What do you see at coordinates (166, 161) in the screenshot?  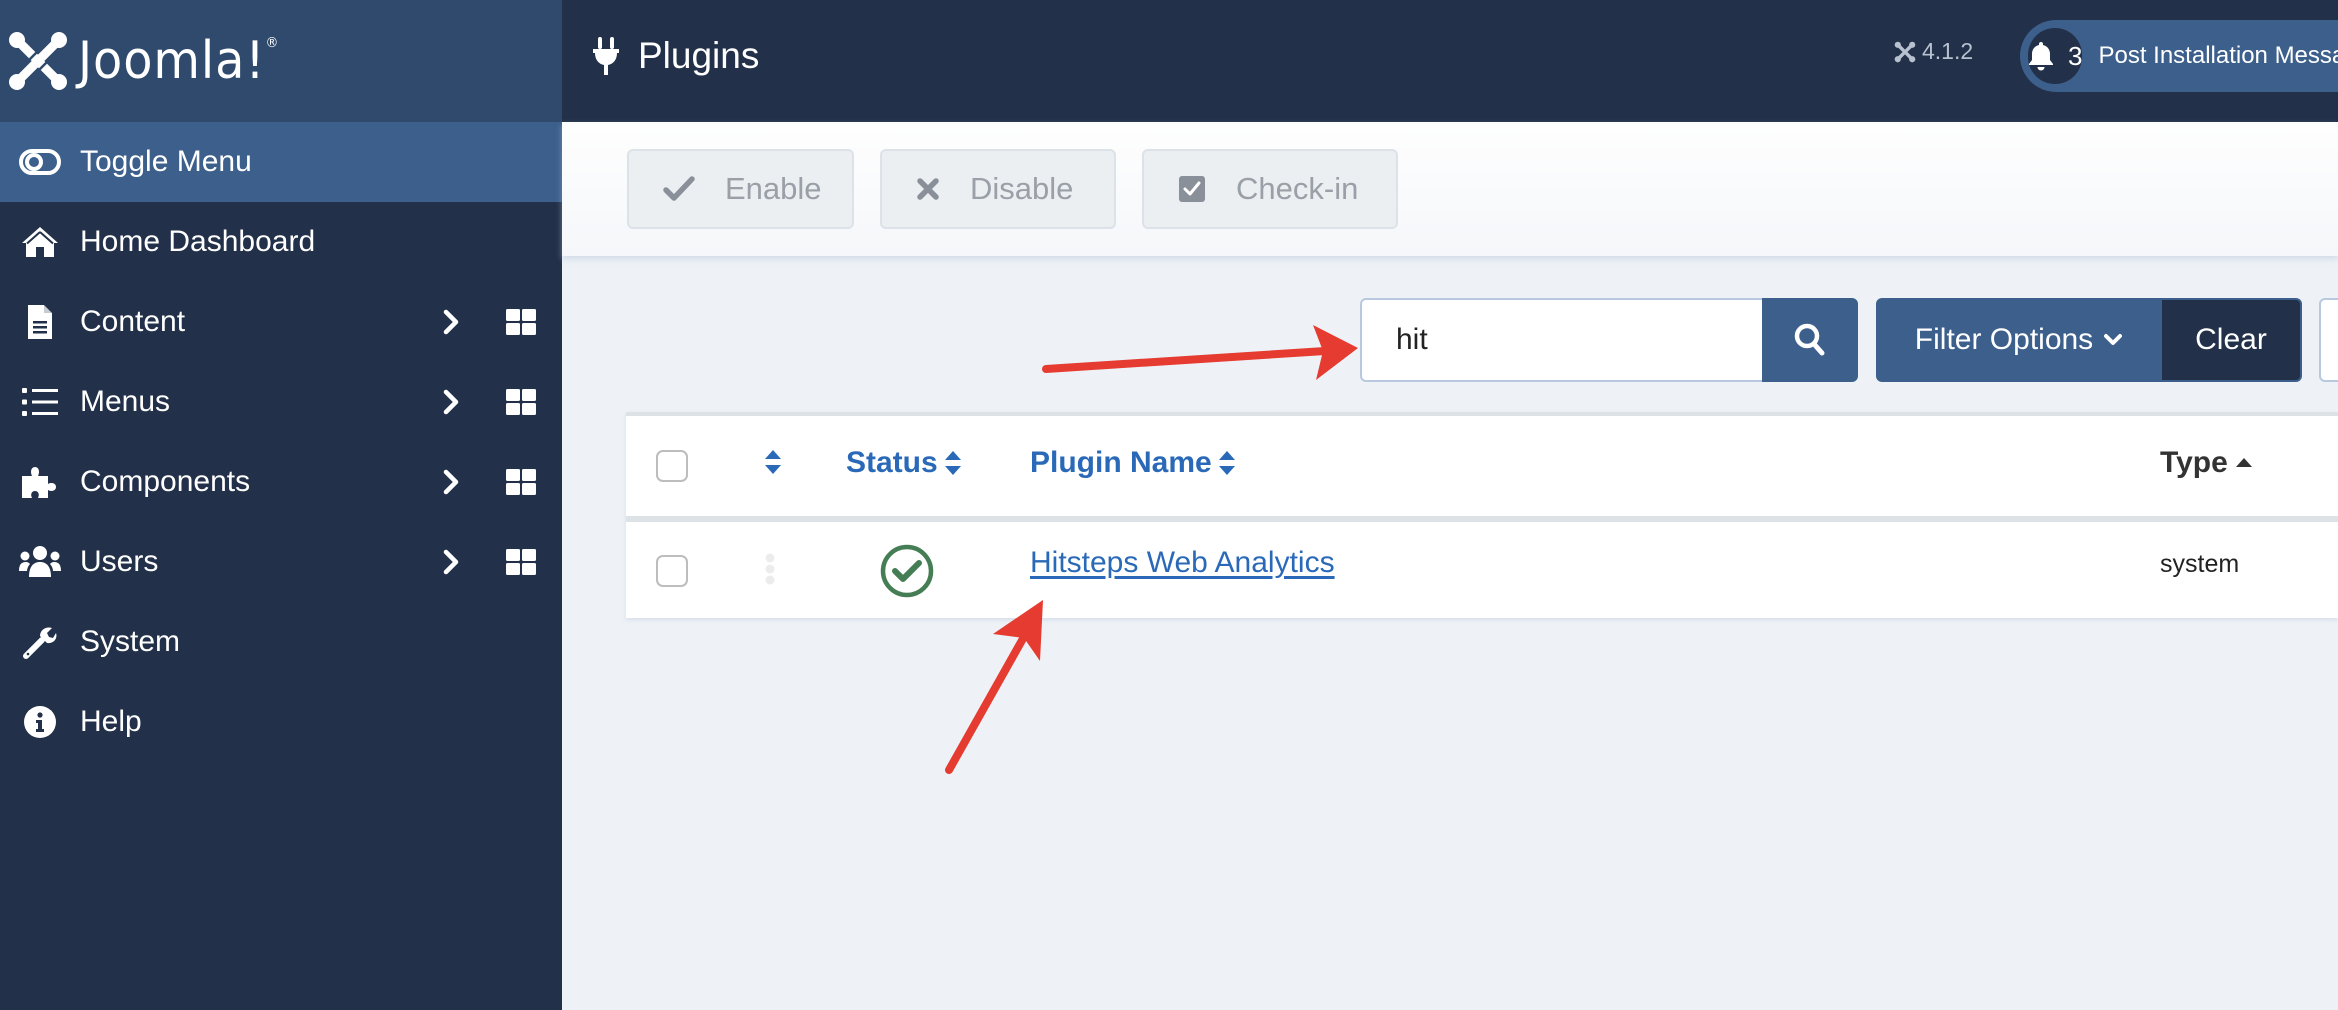 I see `sidebar-item-label: Toggle Menu` at bounding box center [166, 161].